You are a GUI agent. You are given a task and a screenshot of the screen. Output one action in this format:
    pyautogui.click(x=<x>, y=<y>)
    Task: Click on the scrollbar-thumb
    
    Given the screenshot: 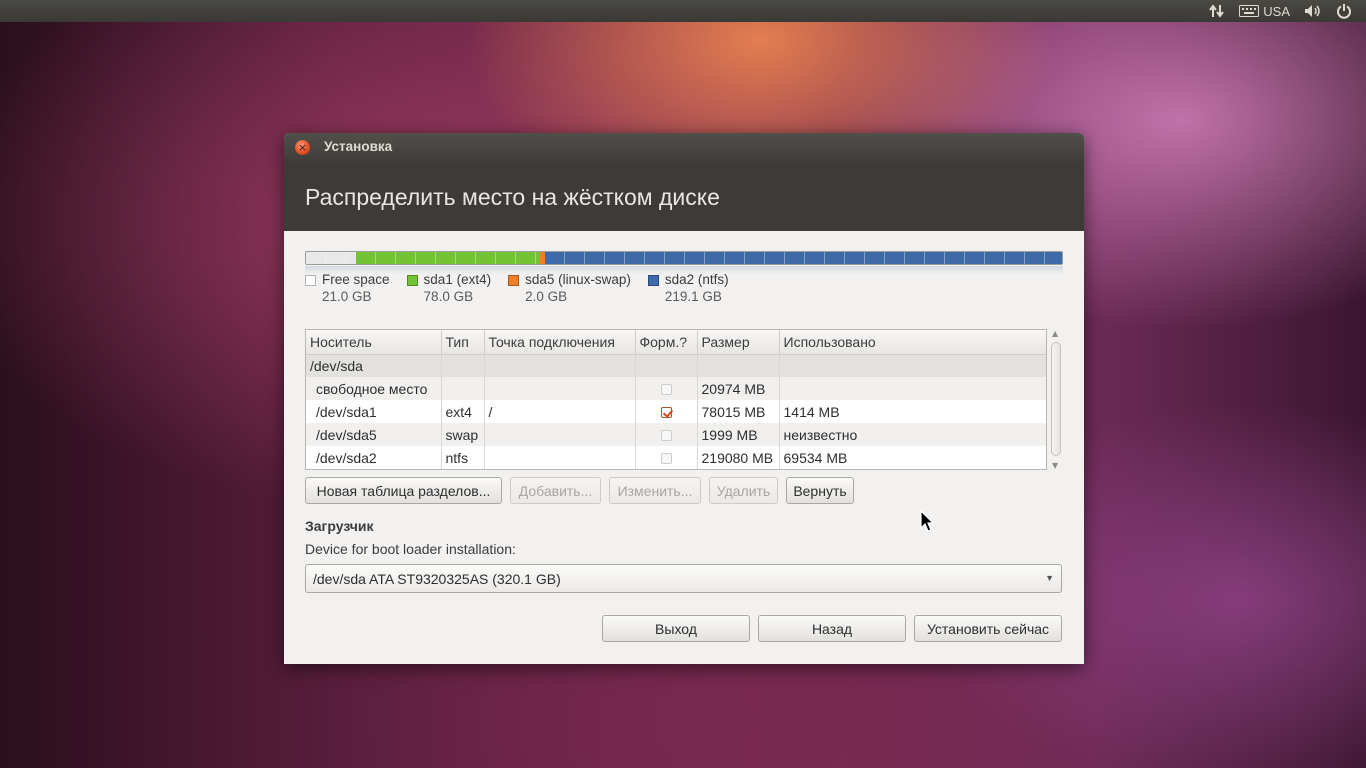 What is the action you would take?
    pyautogui.click(x=1056, y=399)
    